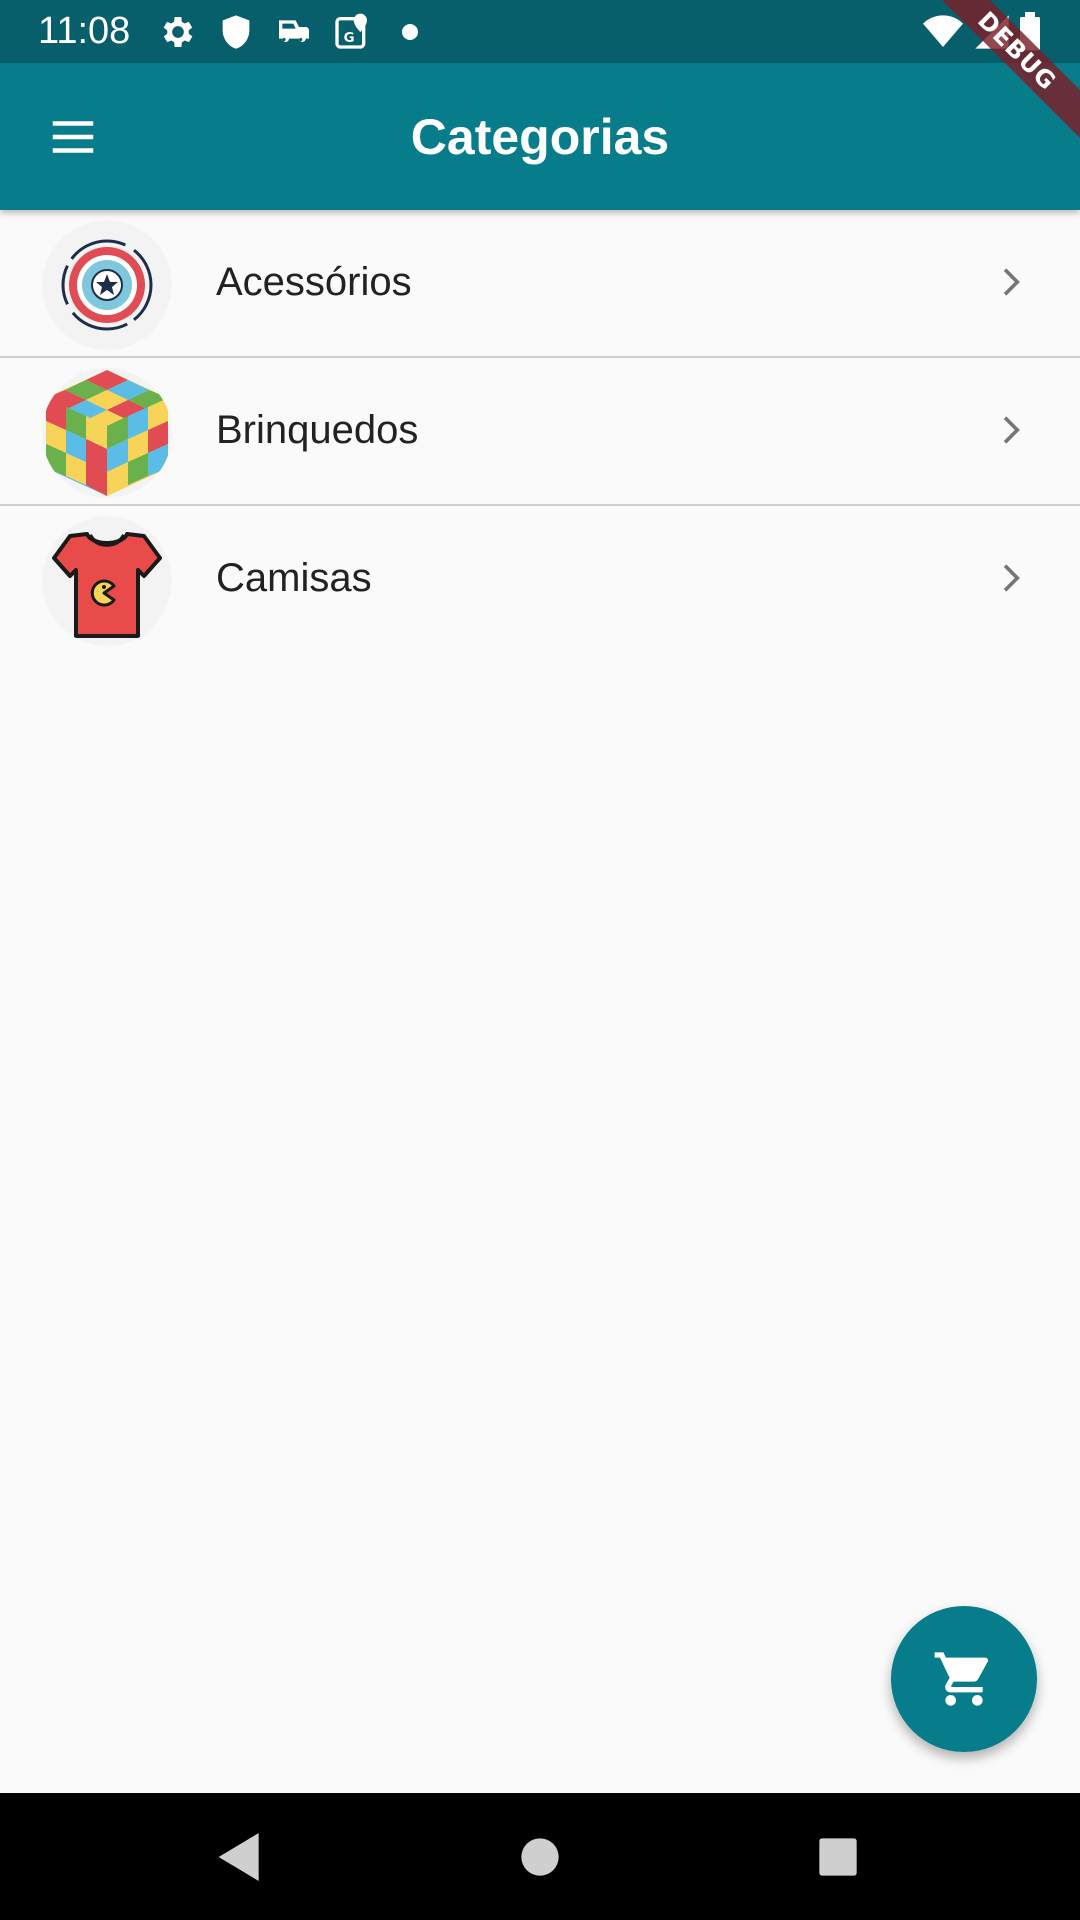 This screenshot has width=1080, height=1920. What do you see at coordinates (236, 32) in the screenshot?
I see `shield-icon` at bounding box center [236, 32].